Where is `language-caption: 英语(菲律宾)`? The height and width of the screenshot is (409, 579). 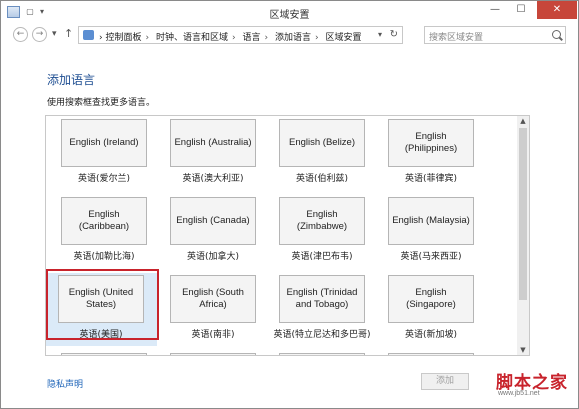 language-caption: 英语(菲律宾) is located at coordinates (431, 179).